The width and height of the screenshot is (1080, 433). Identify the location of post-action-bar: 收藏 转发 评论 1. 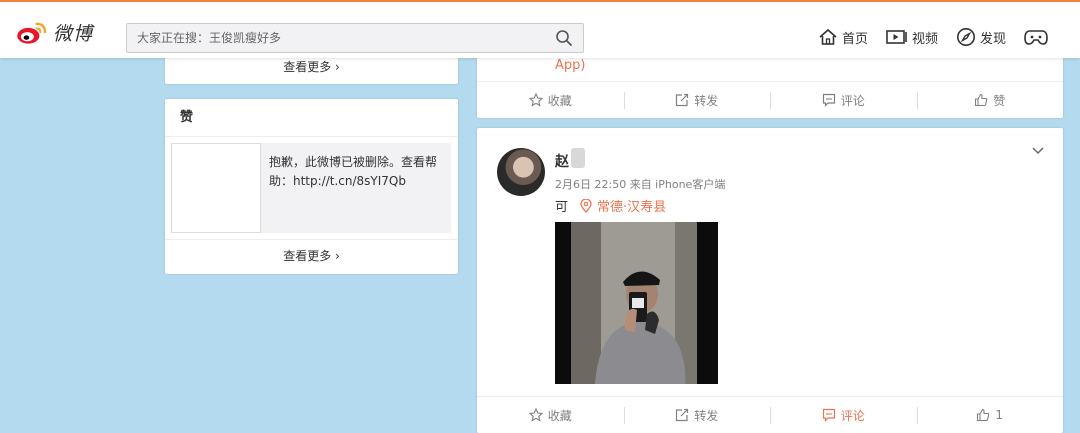
(770, 414).